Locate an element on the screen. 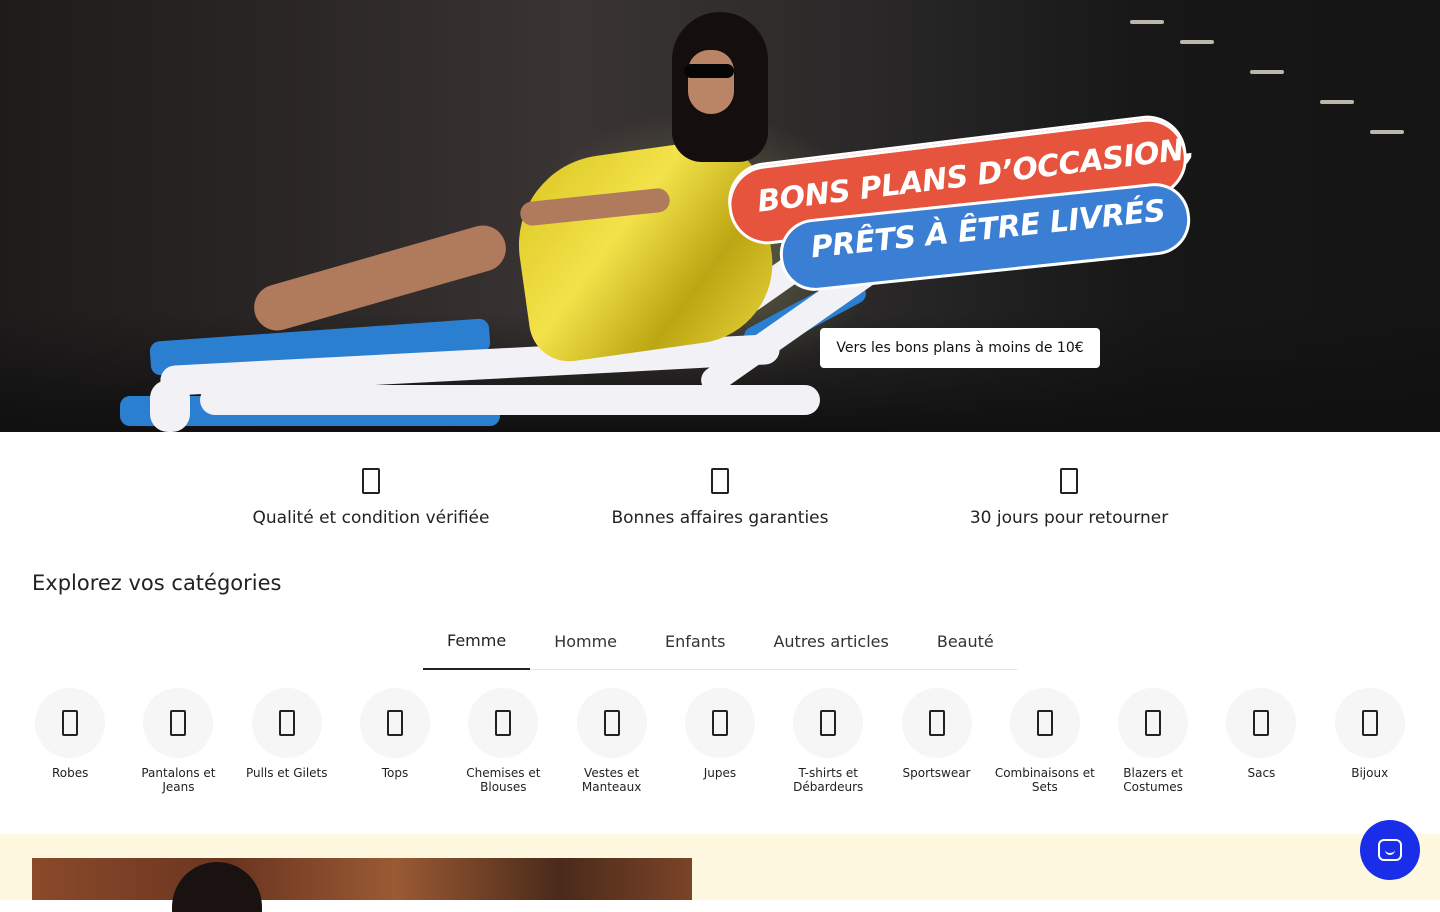  featured-image is located at coordinates (362, 885).